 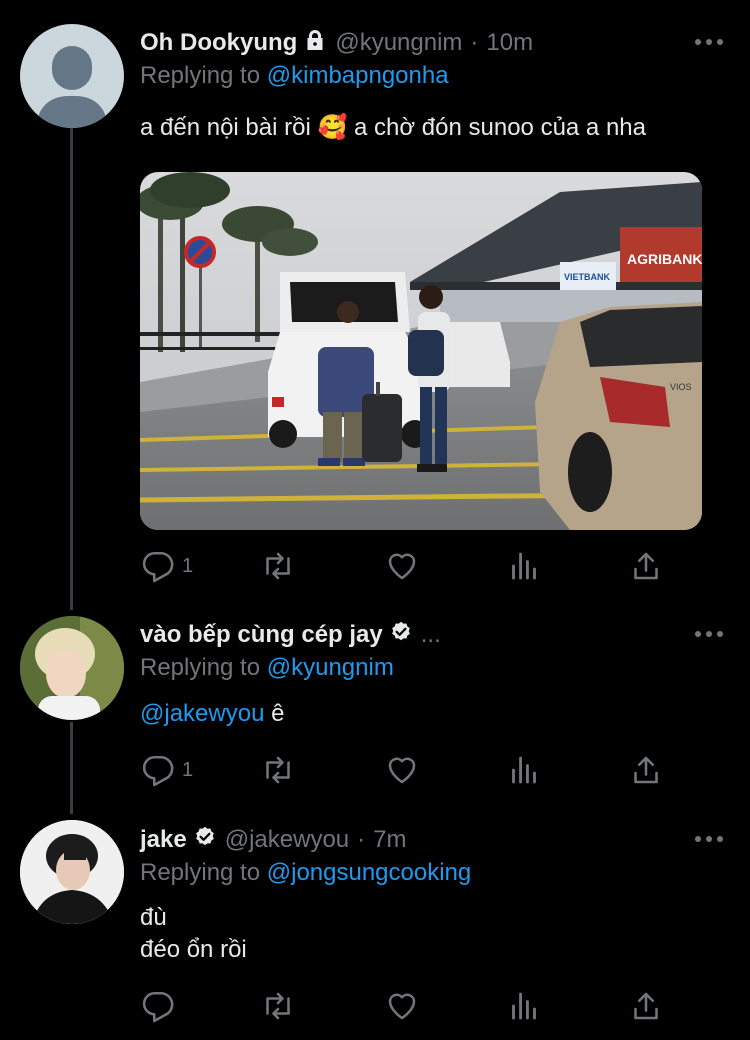 I want to click on tweet-header: jake @jakewyou · 7m, so click(x=273, y=840).